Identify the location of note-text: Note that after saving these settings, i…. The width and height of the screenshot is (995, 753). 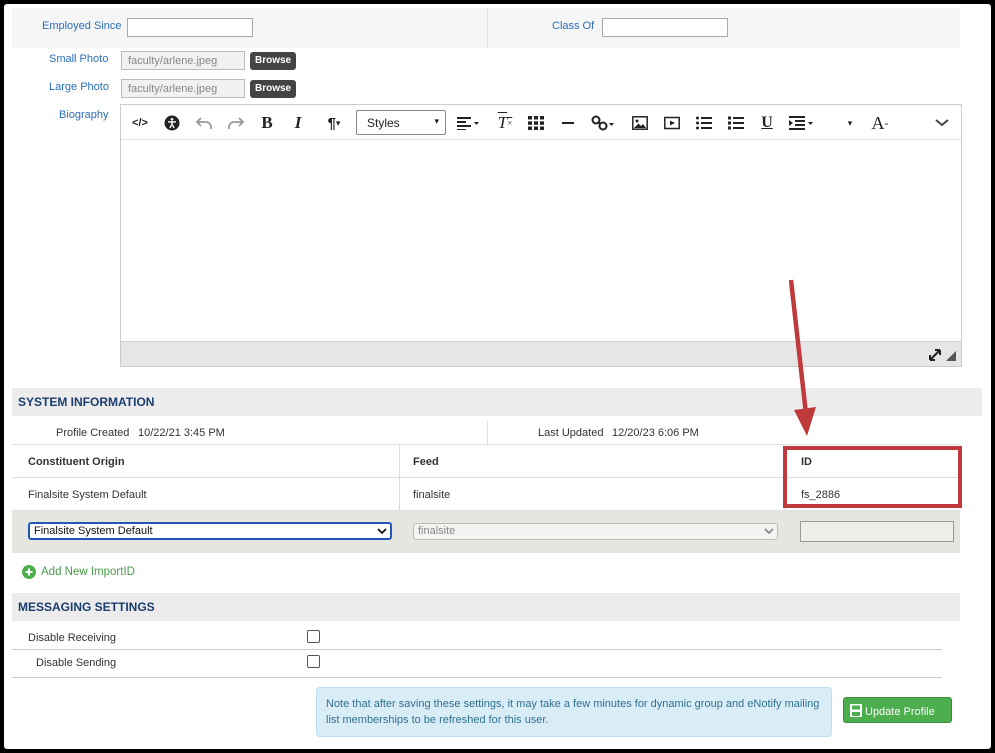
(573, 712).